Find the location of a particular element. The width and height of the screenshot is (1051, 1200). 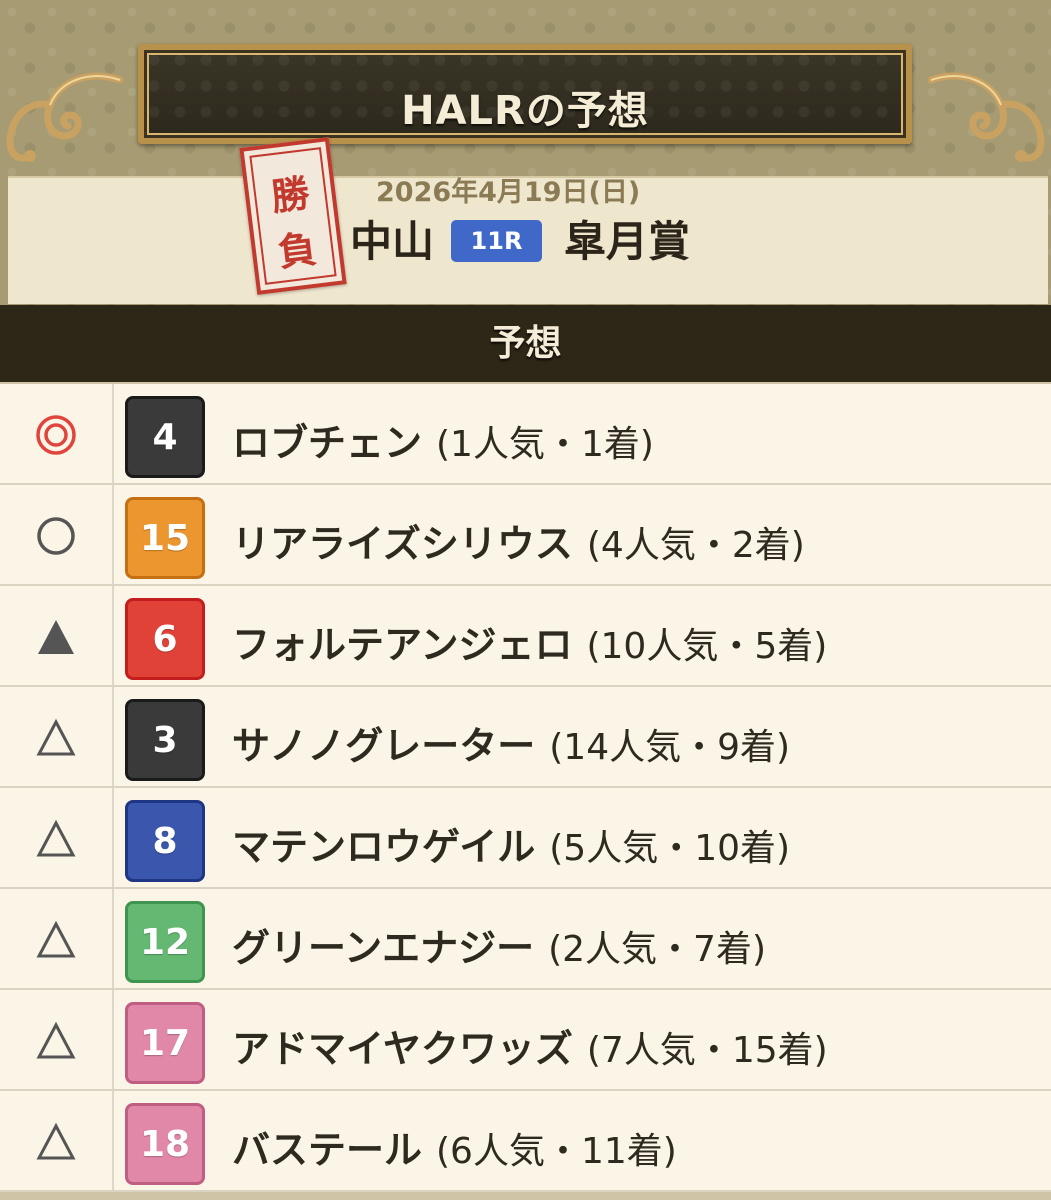

prediction-row: 17 アドマイヤクワッズ (7人気・15着) is located at coordinates (525, 1040).